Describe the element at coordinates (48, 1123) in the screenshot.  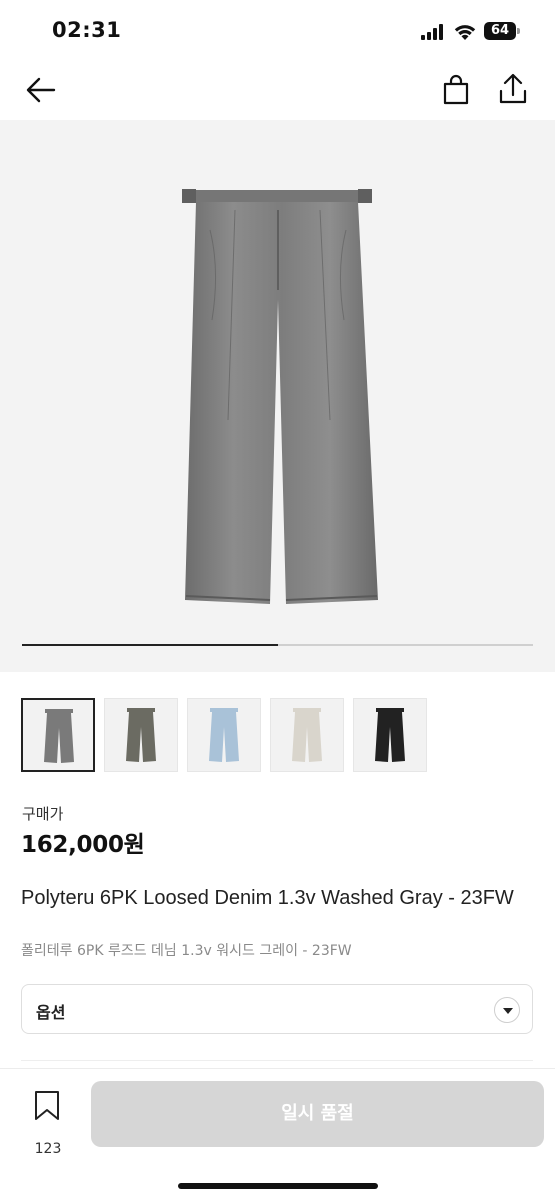
I see `wishlist-button: 123` at that location.